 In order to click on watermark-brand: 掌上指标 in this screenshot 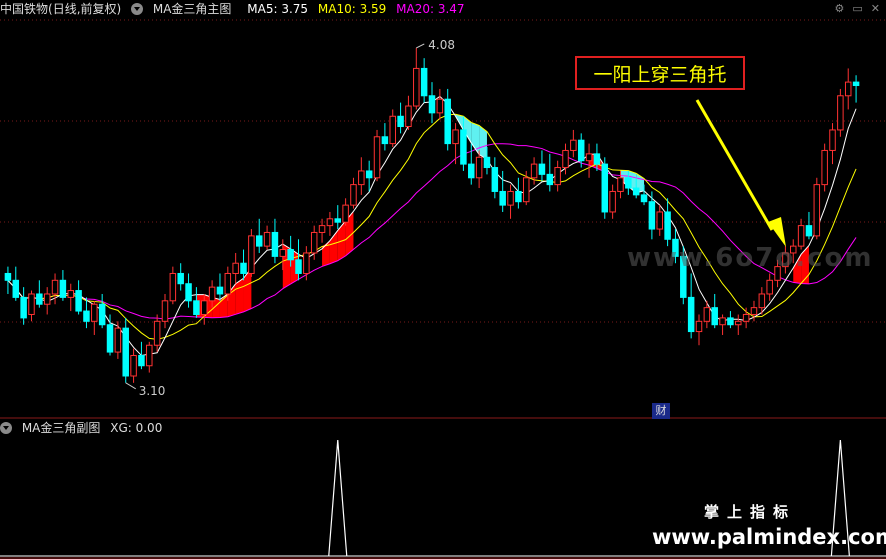, I will do `click(750, 512)`.